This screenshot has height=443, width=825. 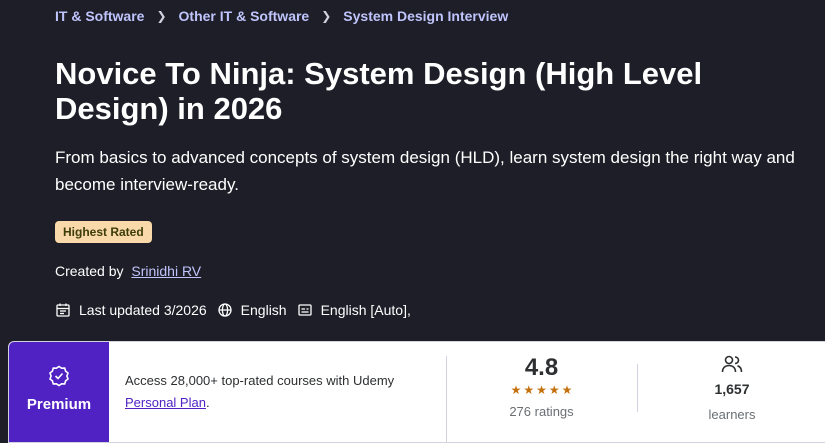 What do you see at coordinates (365, 310) in the screenshot?
I see `captions-text: English [Auto],` at bounding box center [365, 310].